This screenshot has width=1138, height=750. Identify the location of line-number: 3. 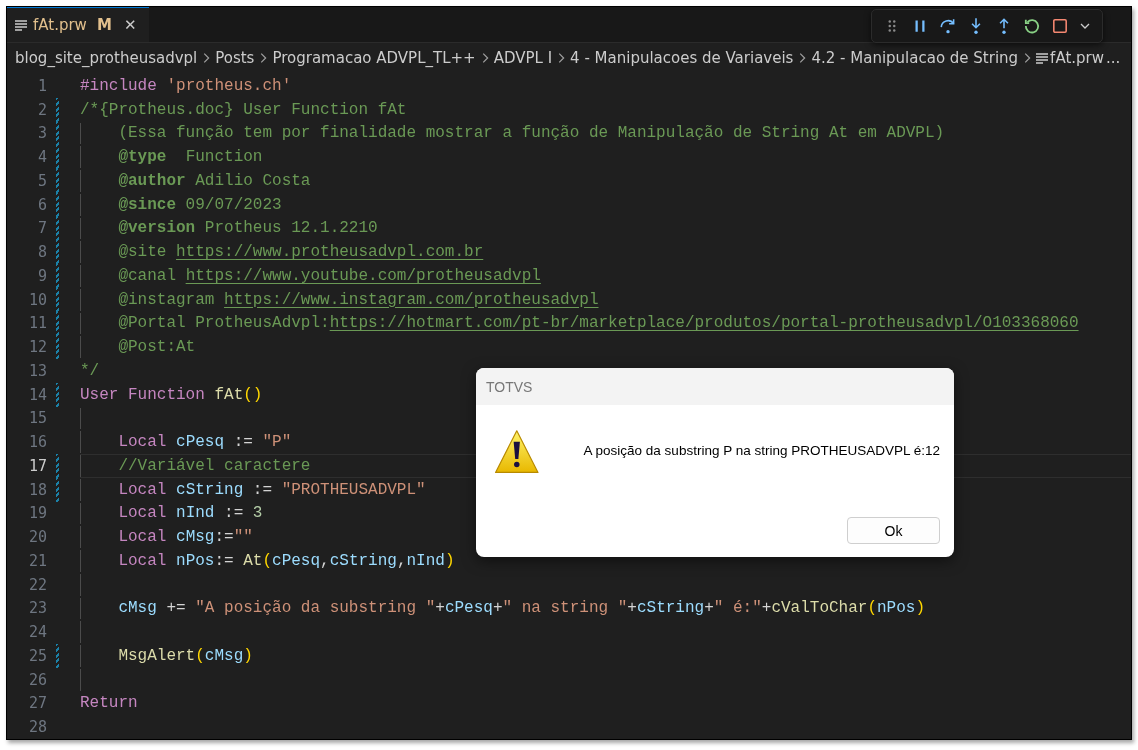
(41, 133).